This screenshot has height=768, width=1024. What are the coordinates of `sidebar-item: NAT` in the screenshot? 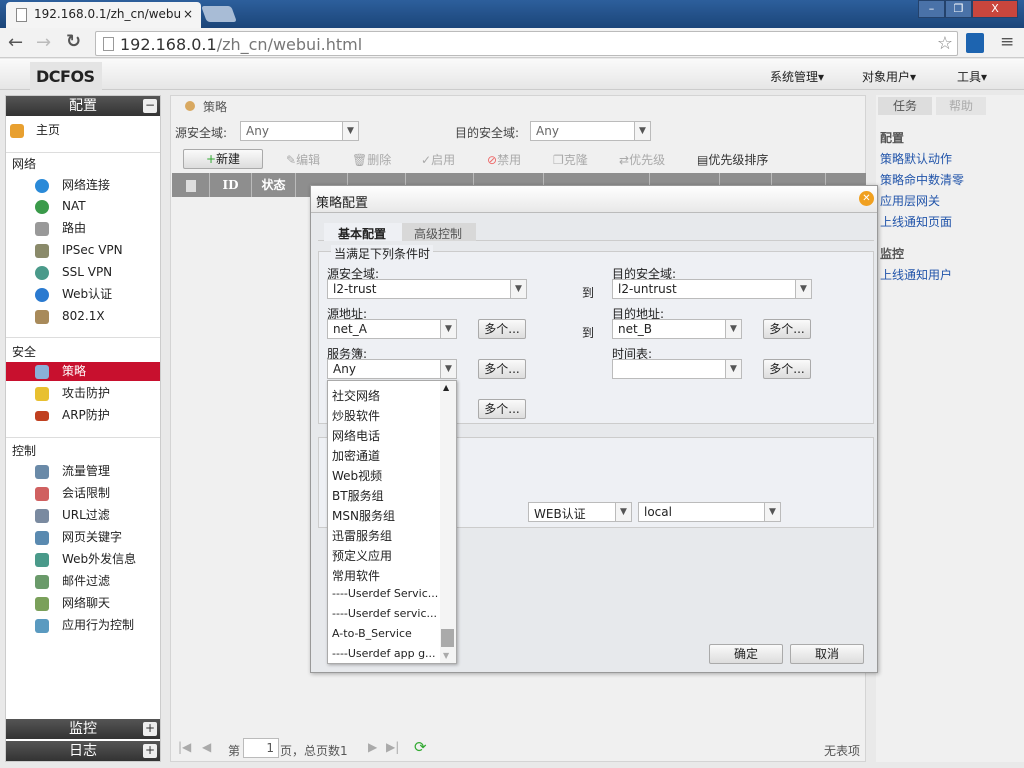 It's located at (83, 206).